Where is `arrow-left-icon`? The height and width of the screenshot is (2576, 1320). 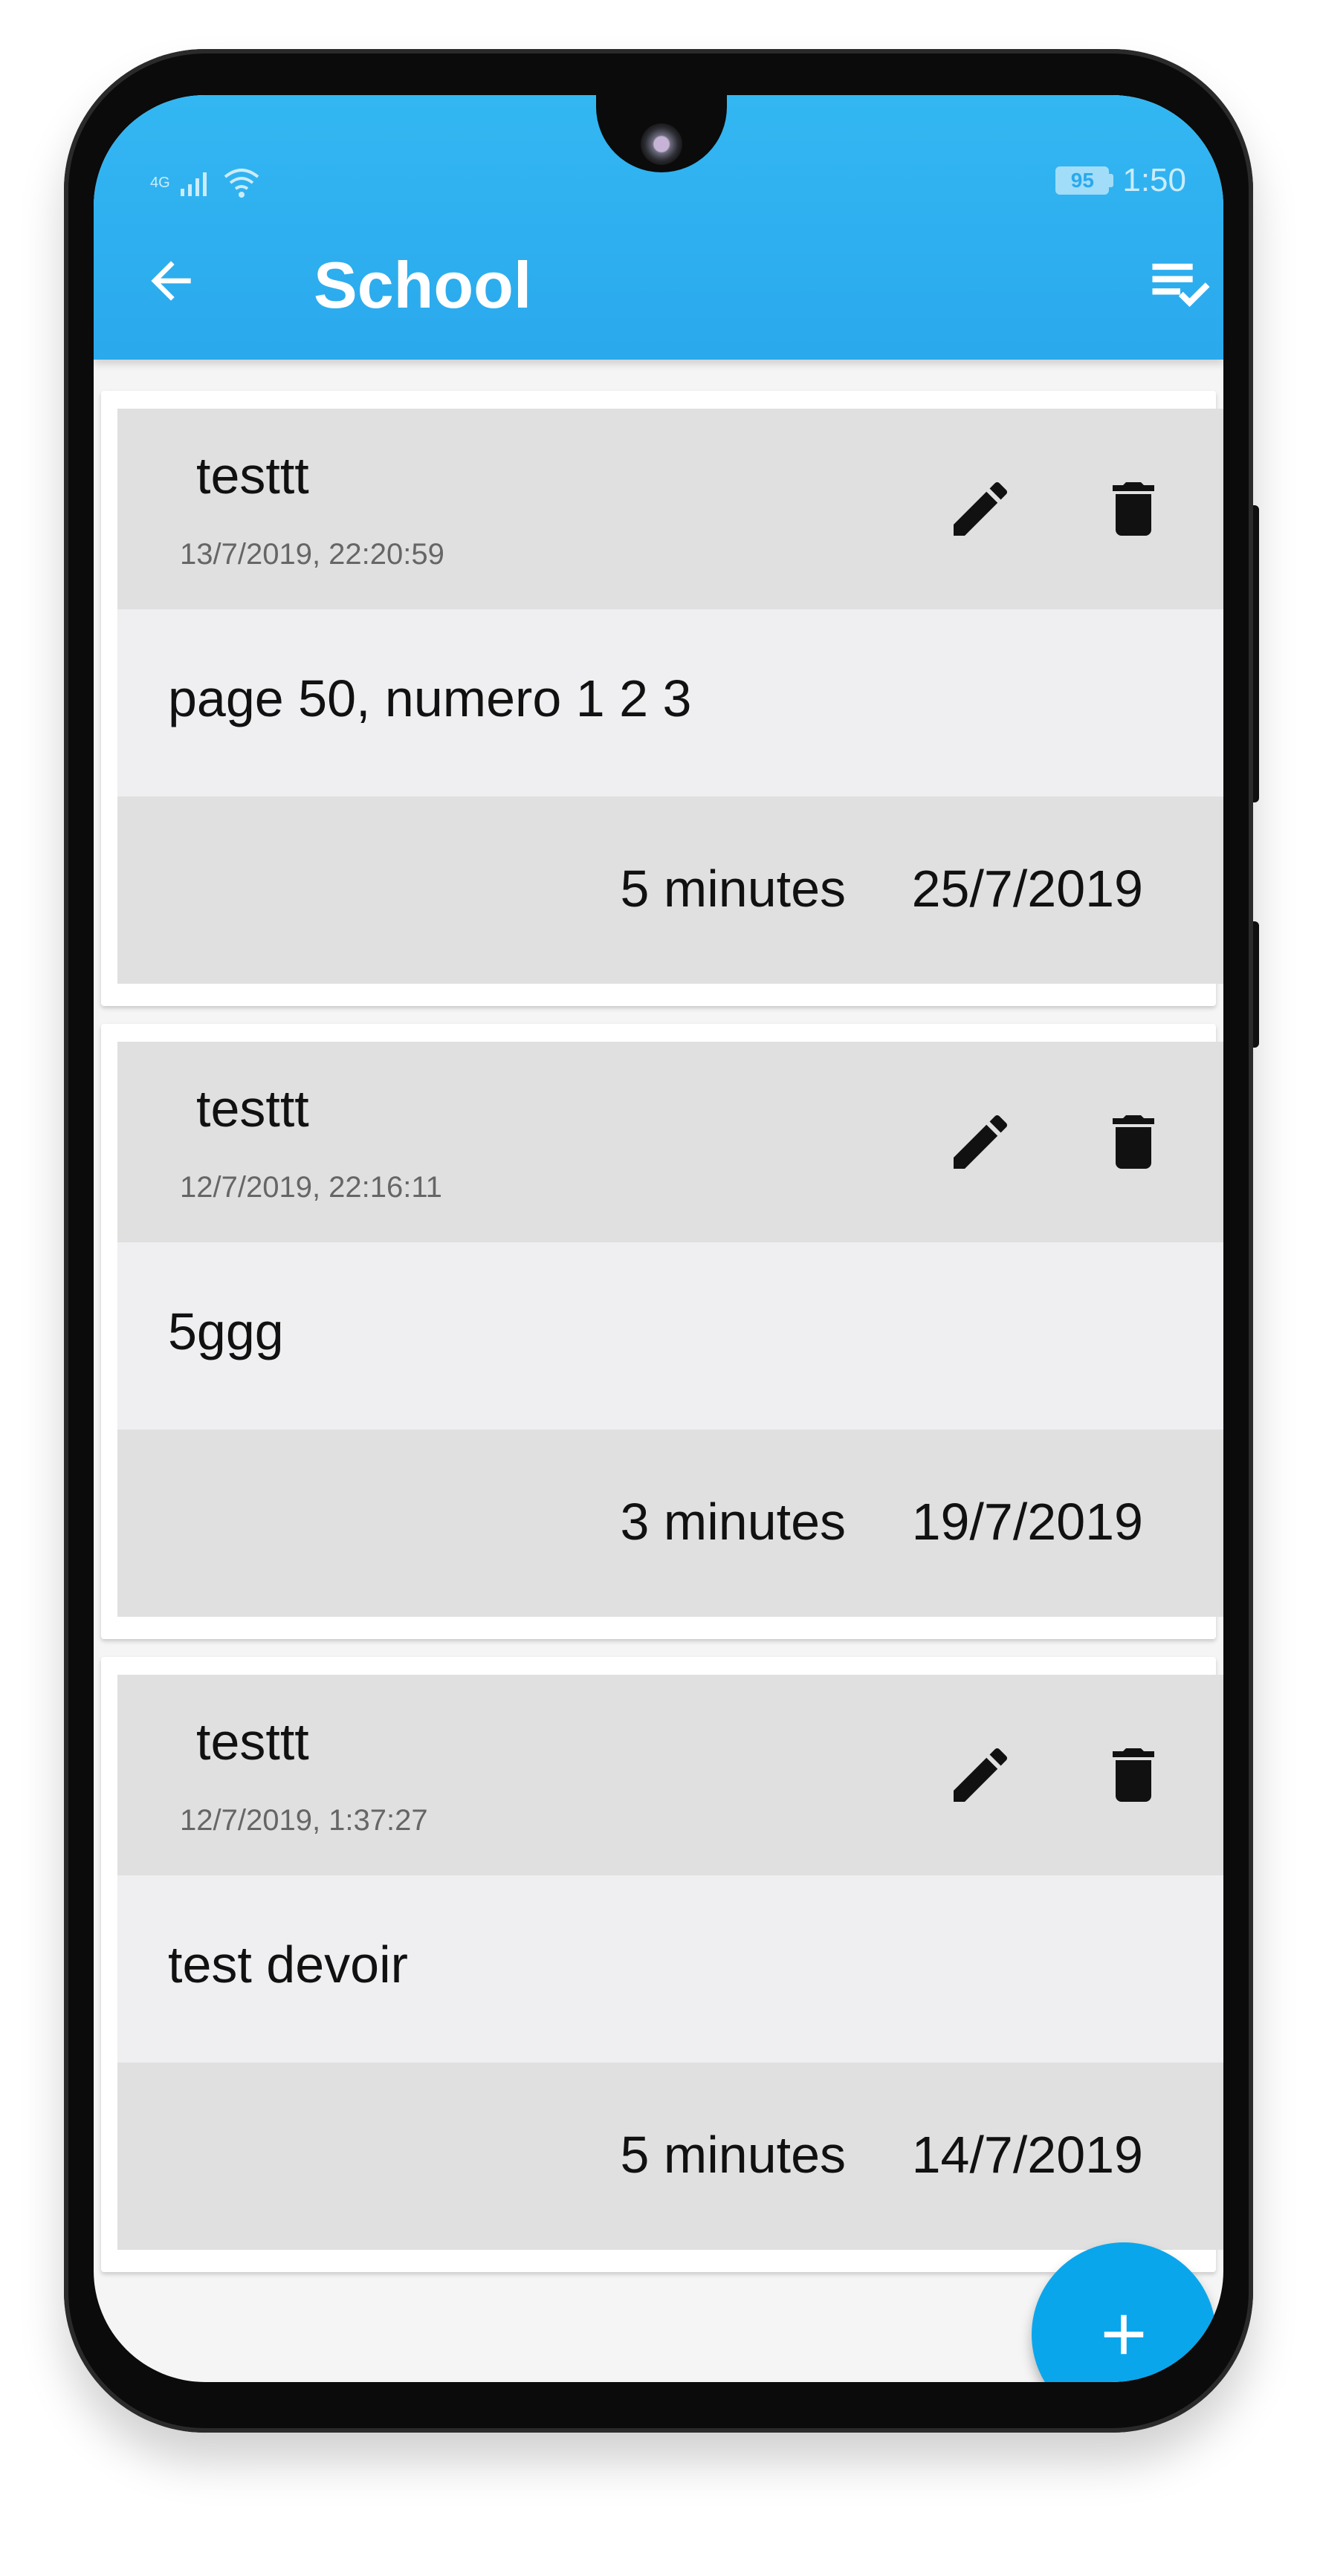
arrow-left-icon is located at coordinates (171, 281).